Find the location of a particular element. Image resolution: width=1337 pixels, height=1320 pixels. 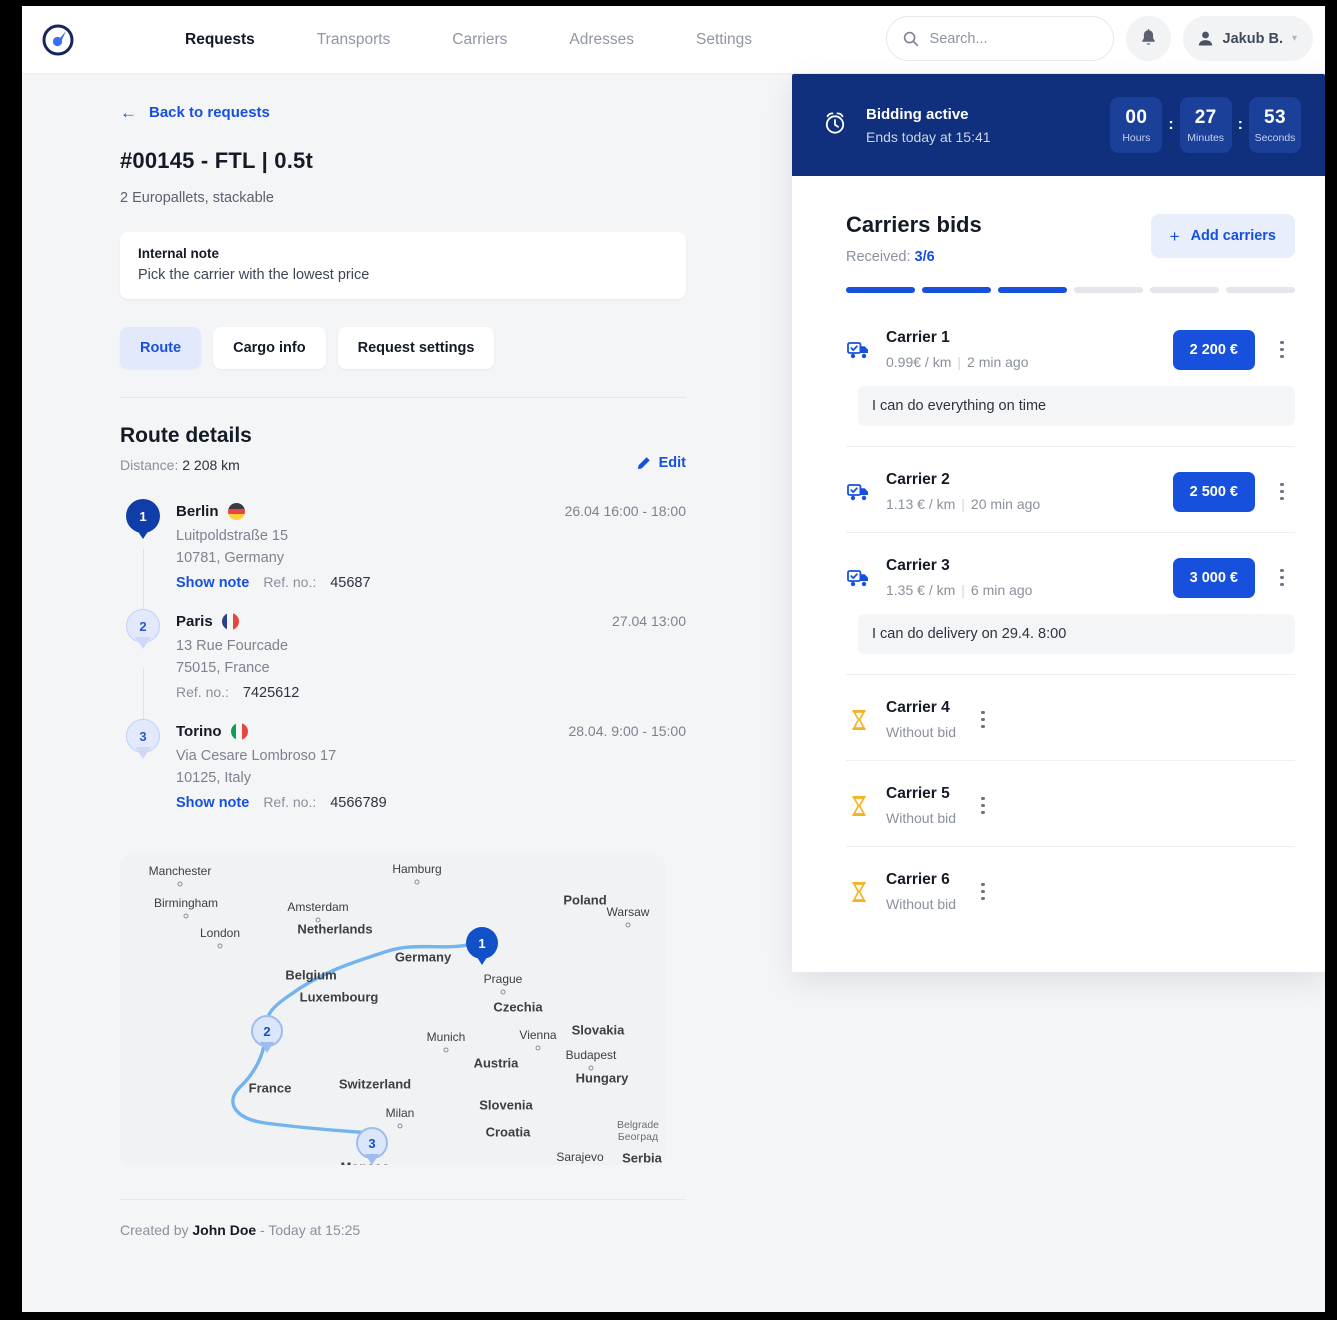

carrier-bid-row: Carrier 5 Without bid is located at coordinates (1070, 803).